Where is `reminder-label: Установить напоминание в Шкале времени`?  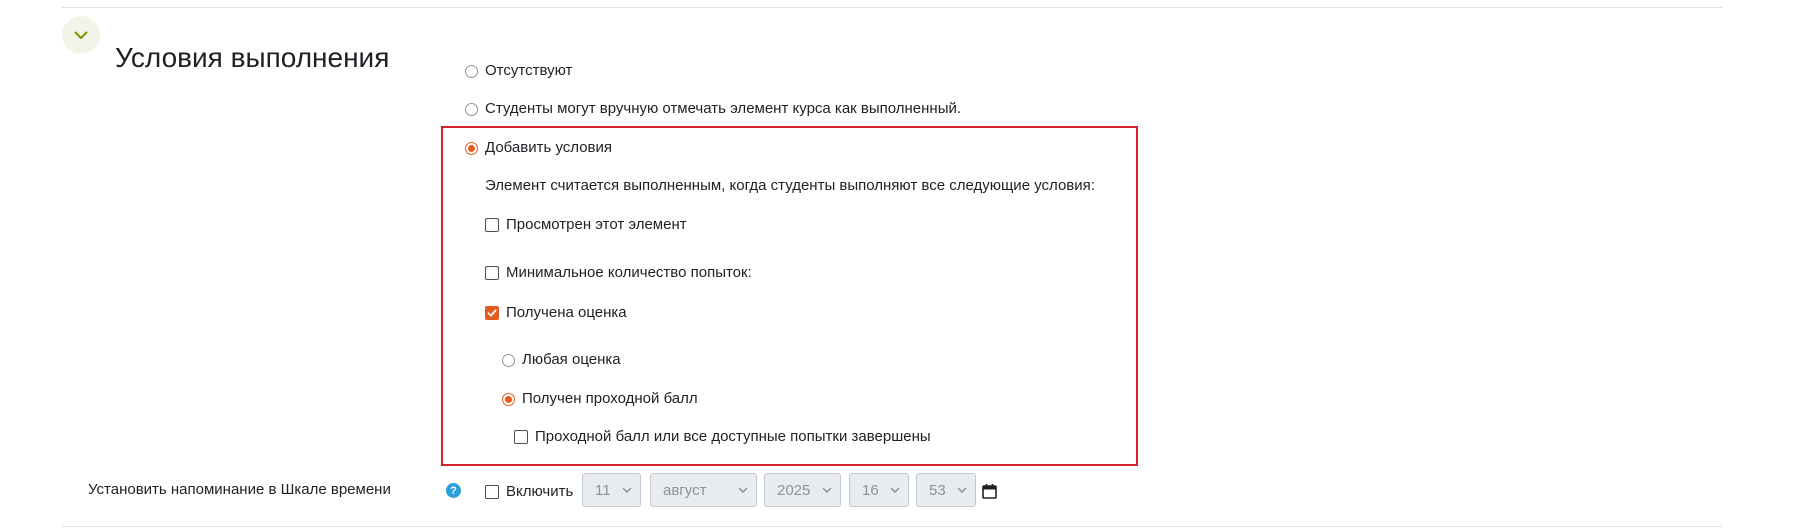
reminder-label: Установить напоминание в Шкале времени is located at coordinates (239, 489).